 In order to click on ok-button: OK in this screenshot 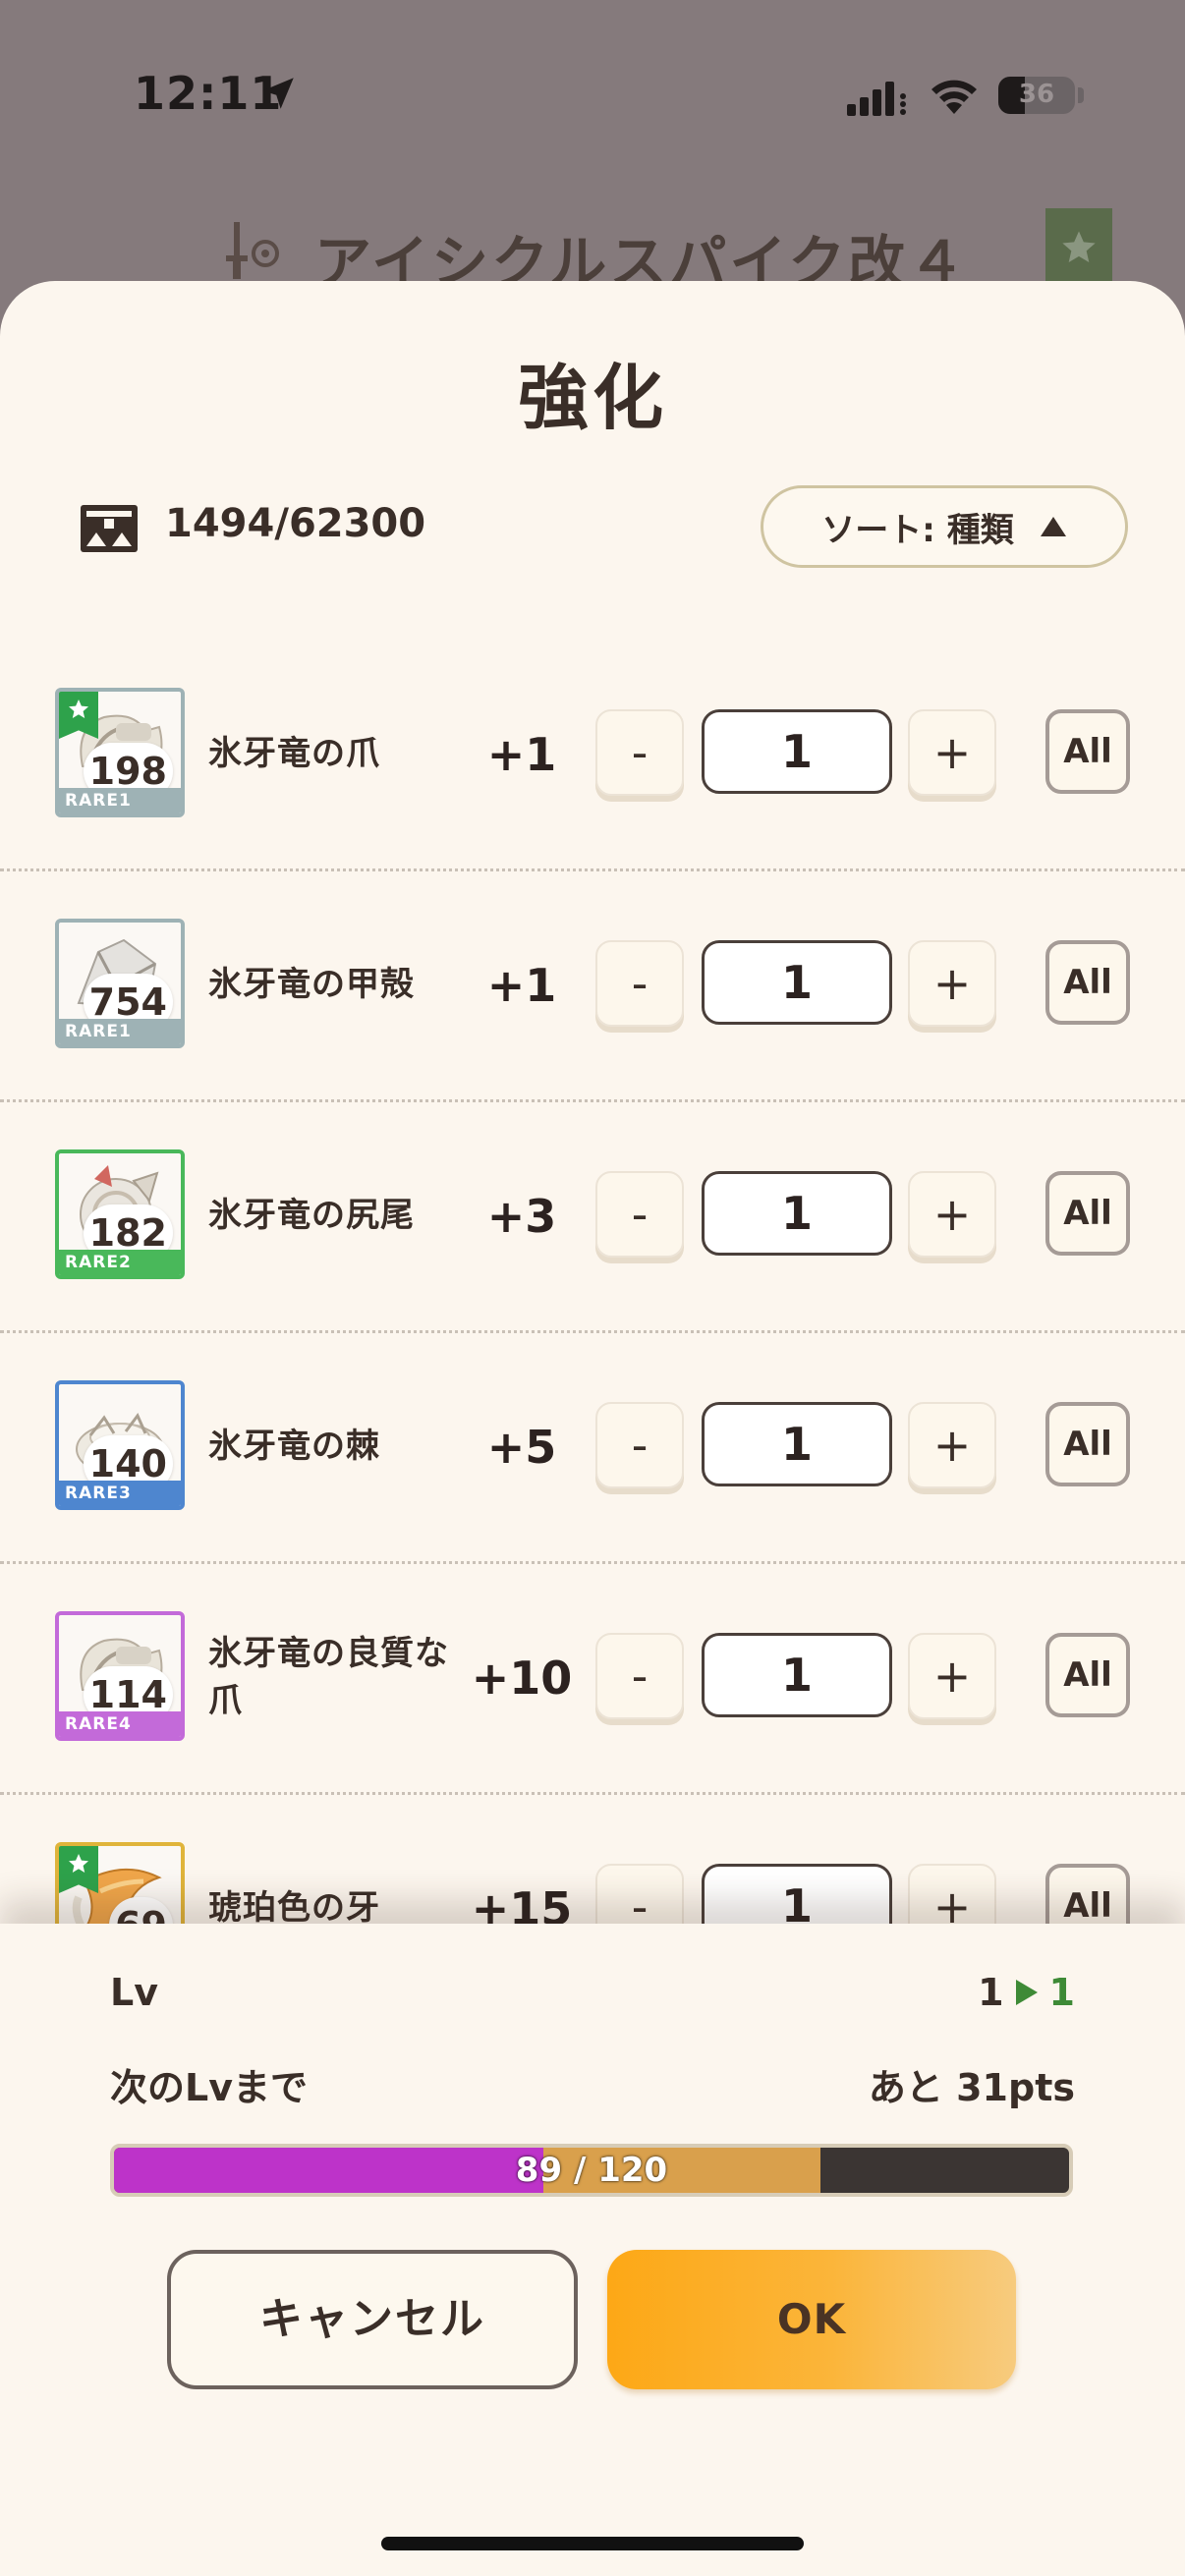, I will do `click(812, 2319)`.